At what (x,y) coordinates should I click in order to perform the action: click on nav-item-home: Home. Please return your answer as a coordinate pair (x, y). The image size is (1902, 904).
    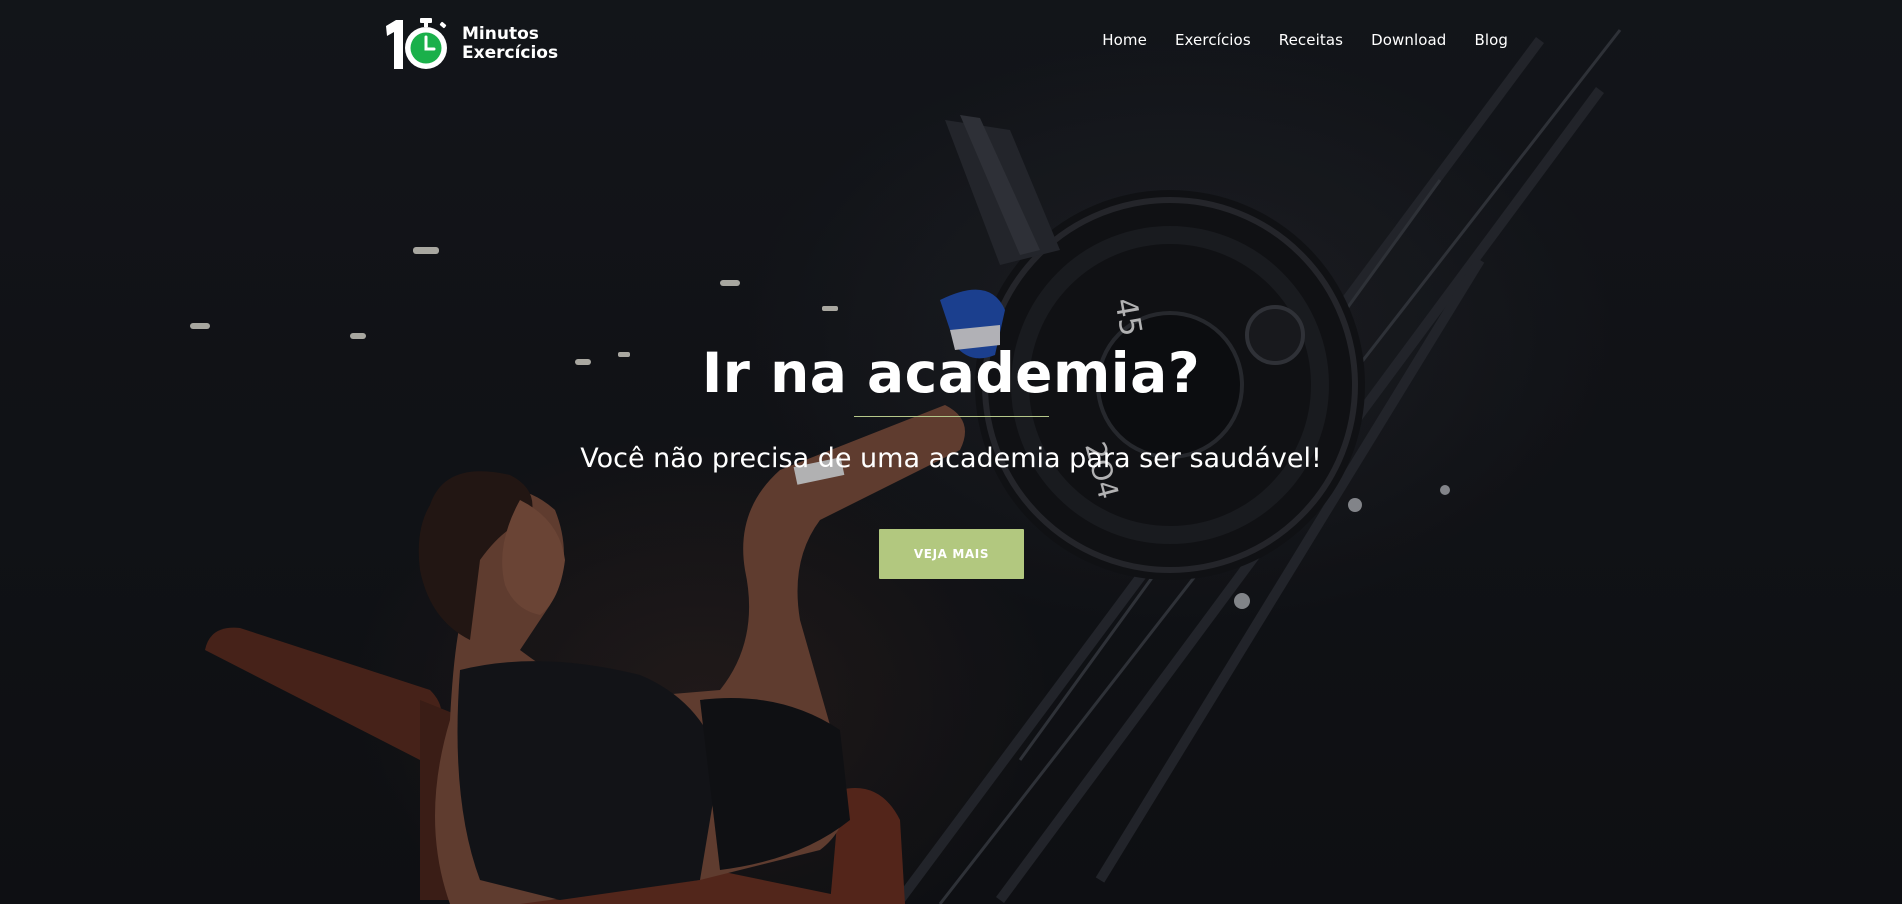
    Looking at the image, I should click on (1124, 40).